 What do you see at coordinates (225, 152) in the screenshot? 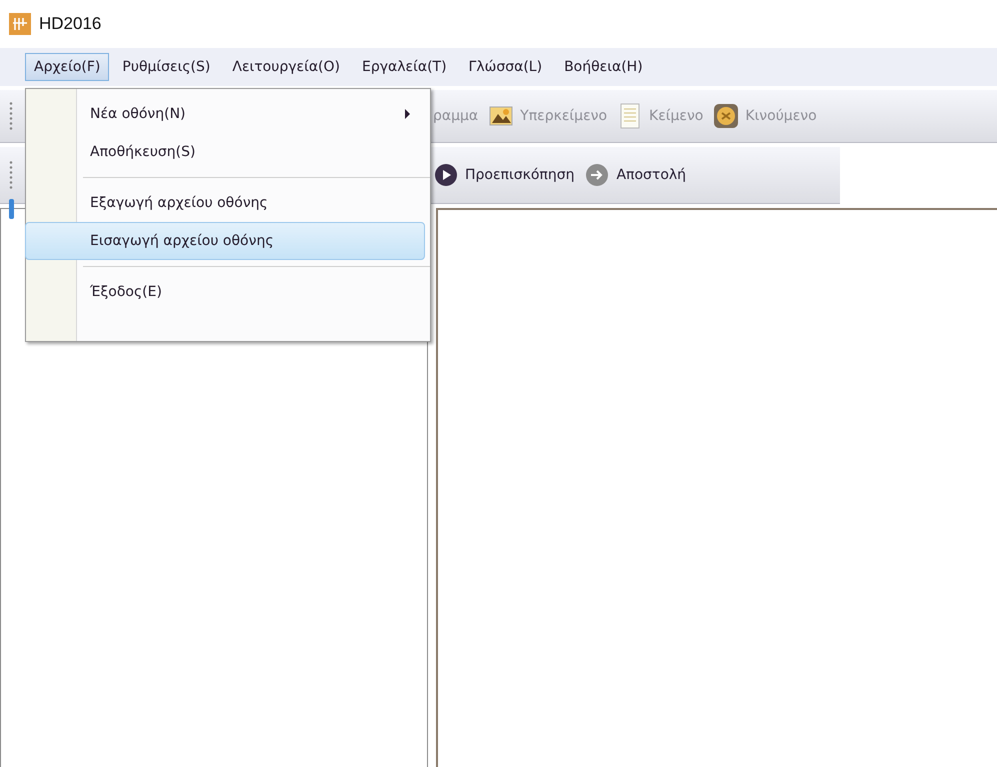
I see `menu-item: Αποθήκευση(S)` at bounding box center [225, 152].